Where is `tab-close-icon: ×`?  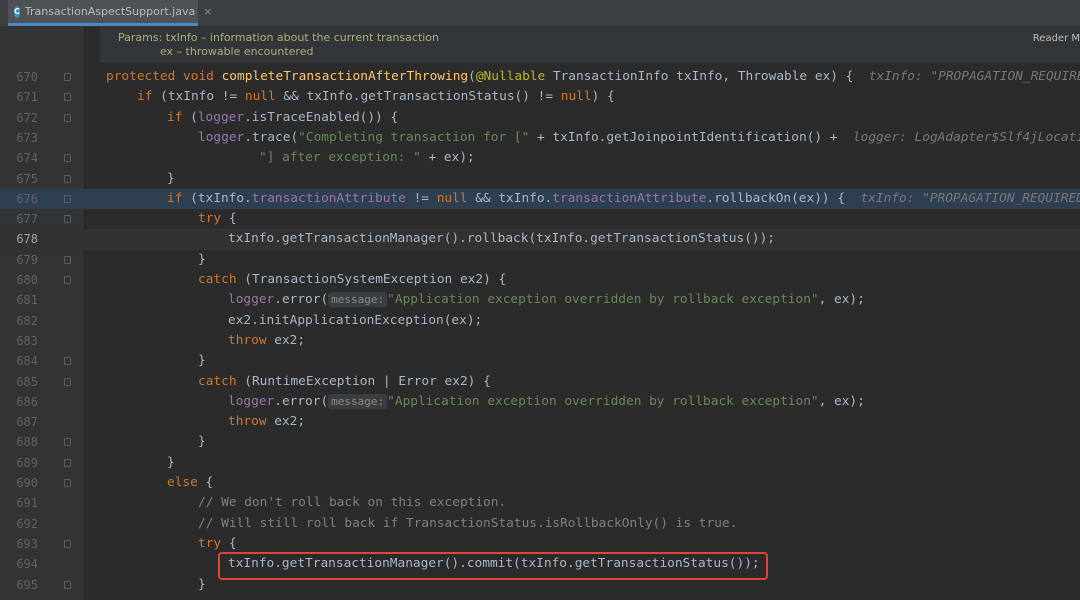 tab-close-icon: × is located at coordinates (207, 11).